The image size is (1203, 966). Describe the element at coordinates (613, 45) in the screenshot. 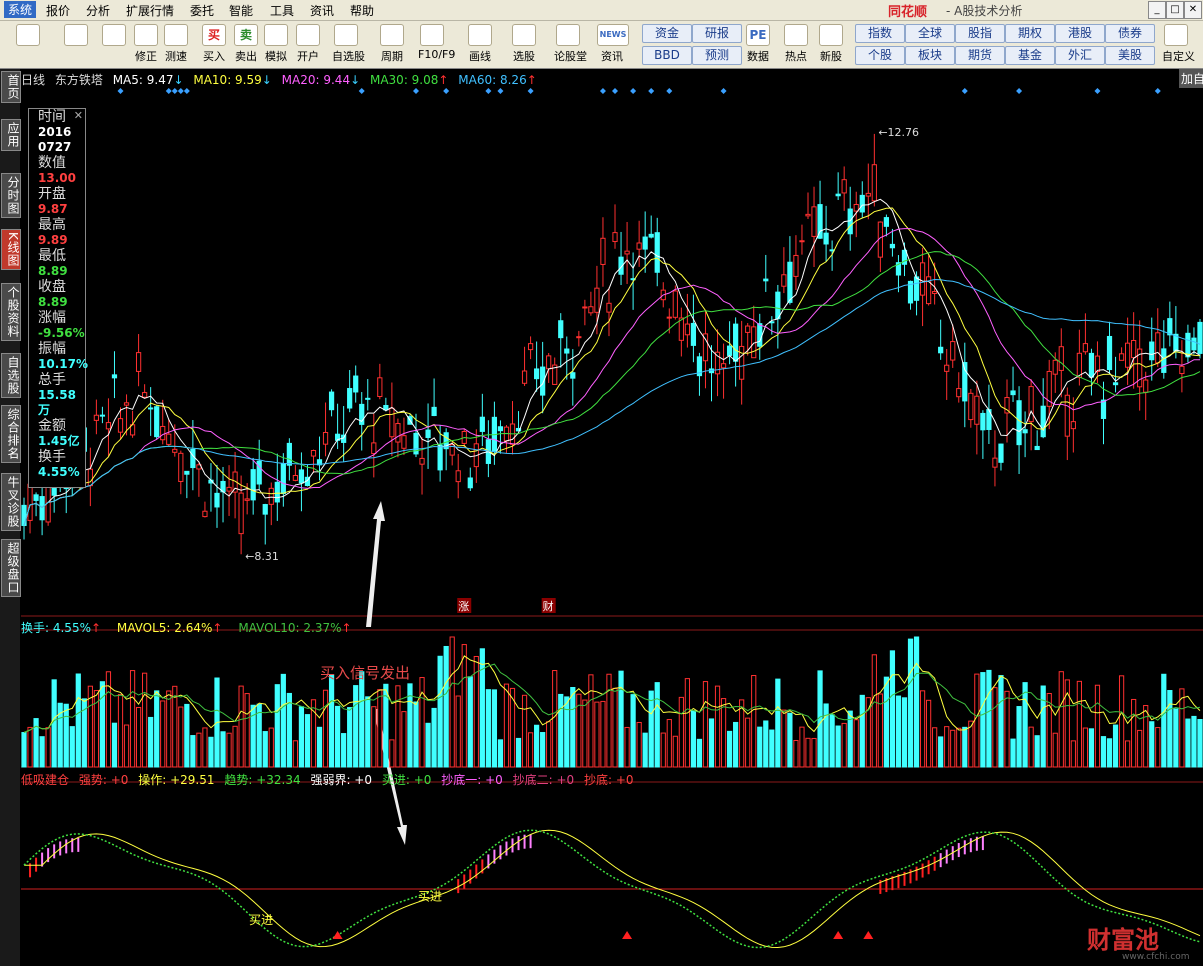

I see `toolbar-button-15: NEWS 资讯` at that location.